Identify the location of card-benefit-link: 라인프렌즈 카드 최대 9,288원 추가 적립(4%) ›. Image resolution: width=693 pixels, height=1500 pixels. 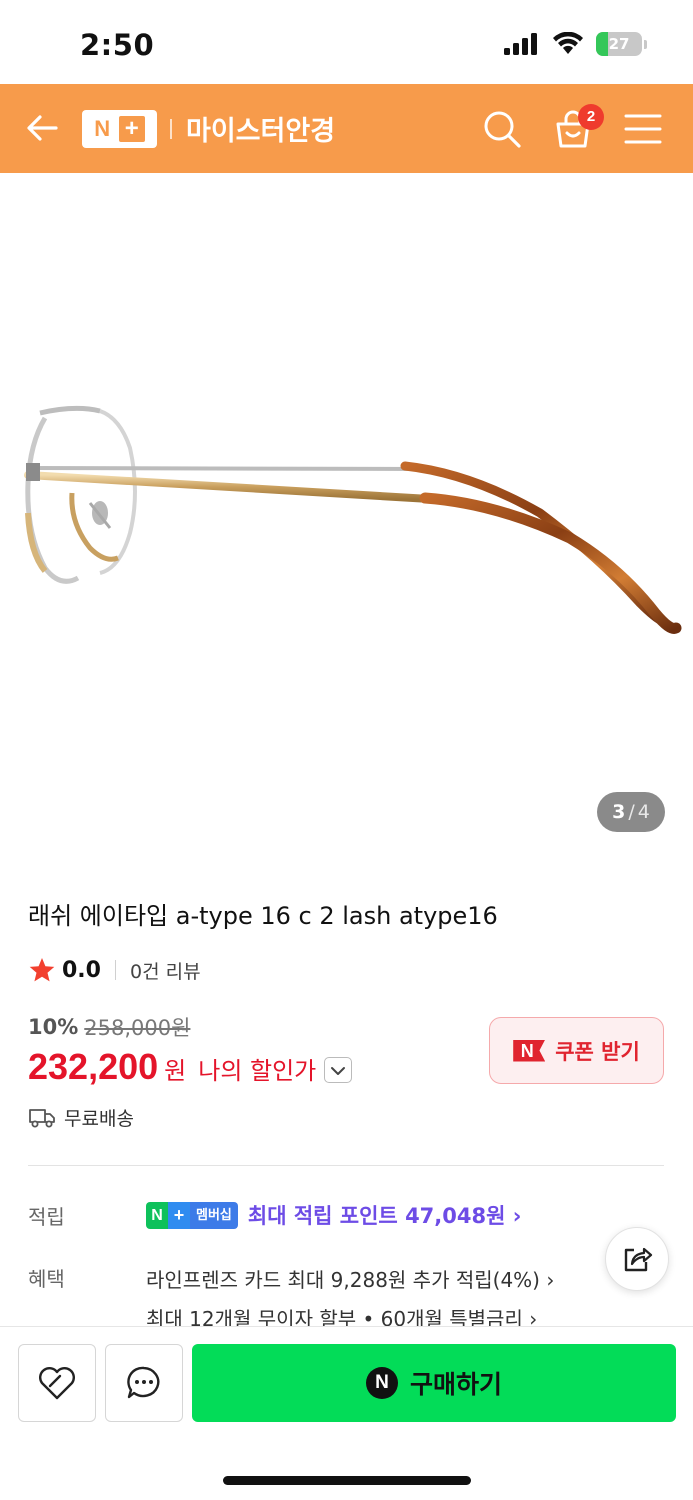
(350, 1278).